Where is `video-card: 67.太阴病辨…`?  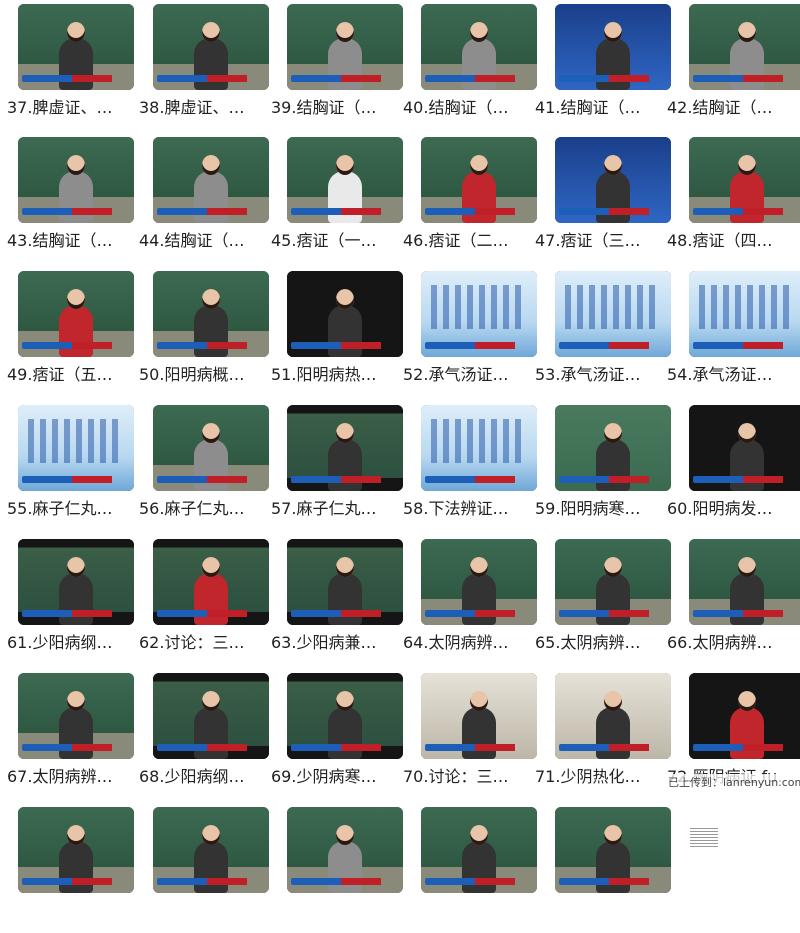 video-card: 67.太阴病辨… is located at coordinates (67, 734).